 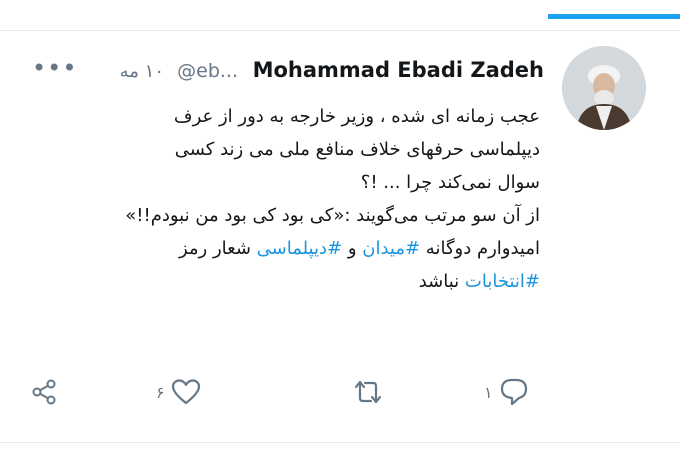 I want to click on tweet-line: سوال نمی‌کند چرا ... !؟, so click(x=450, y=182).